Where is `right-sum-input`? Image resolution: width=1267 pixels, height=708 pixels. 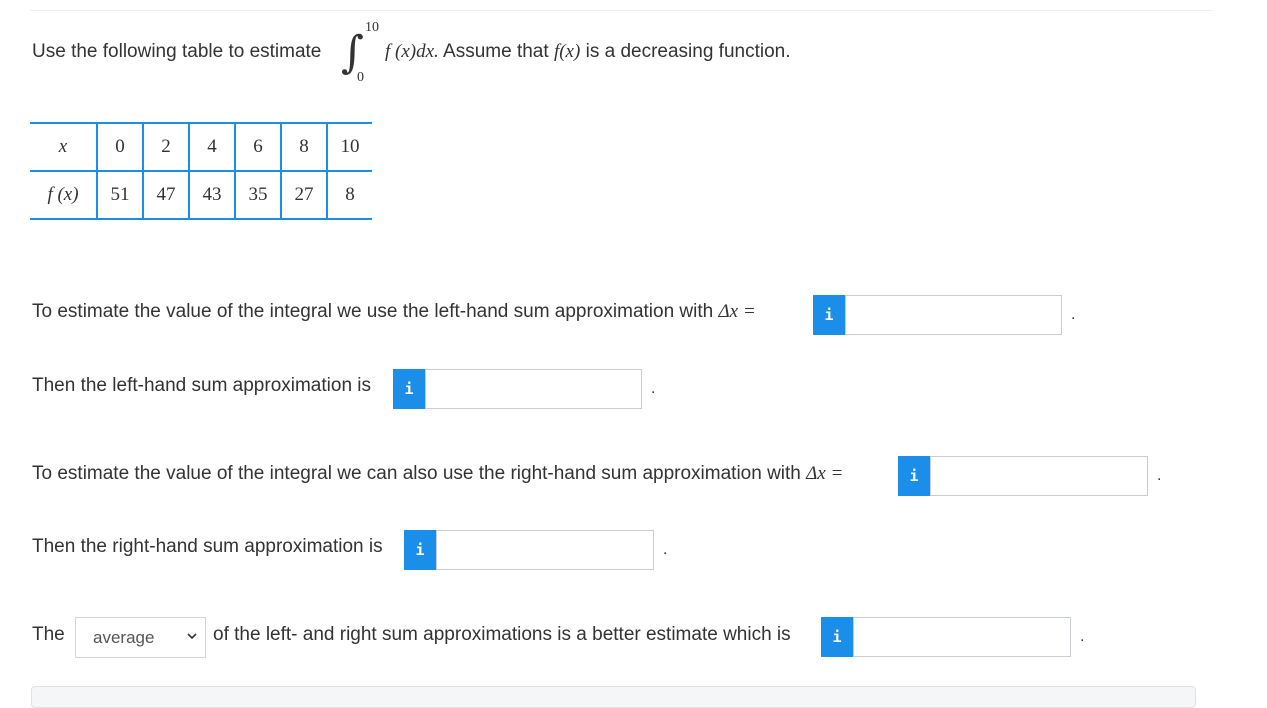
right-sum-input is located at coordinates (545, 550).